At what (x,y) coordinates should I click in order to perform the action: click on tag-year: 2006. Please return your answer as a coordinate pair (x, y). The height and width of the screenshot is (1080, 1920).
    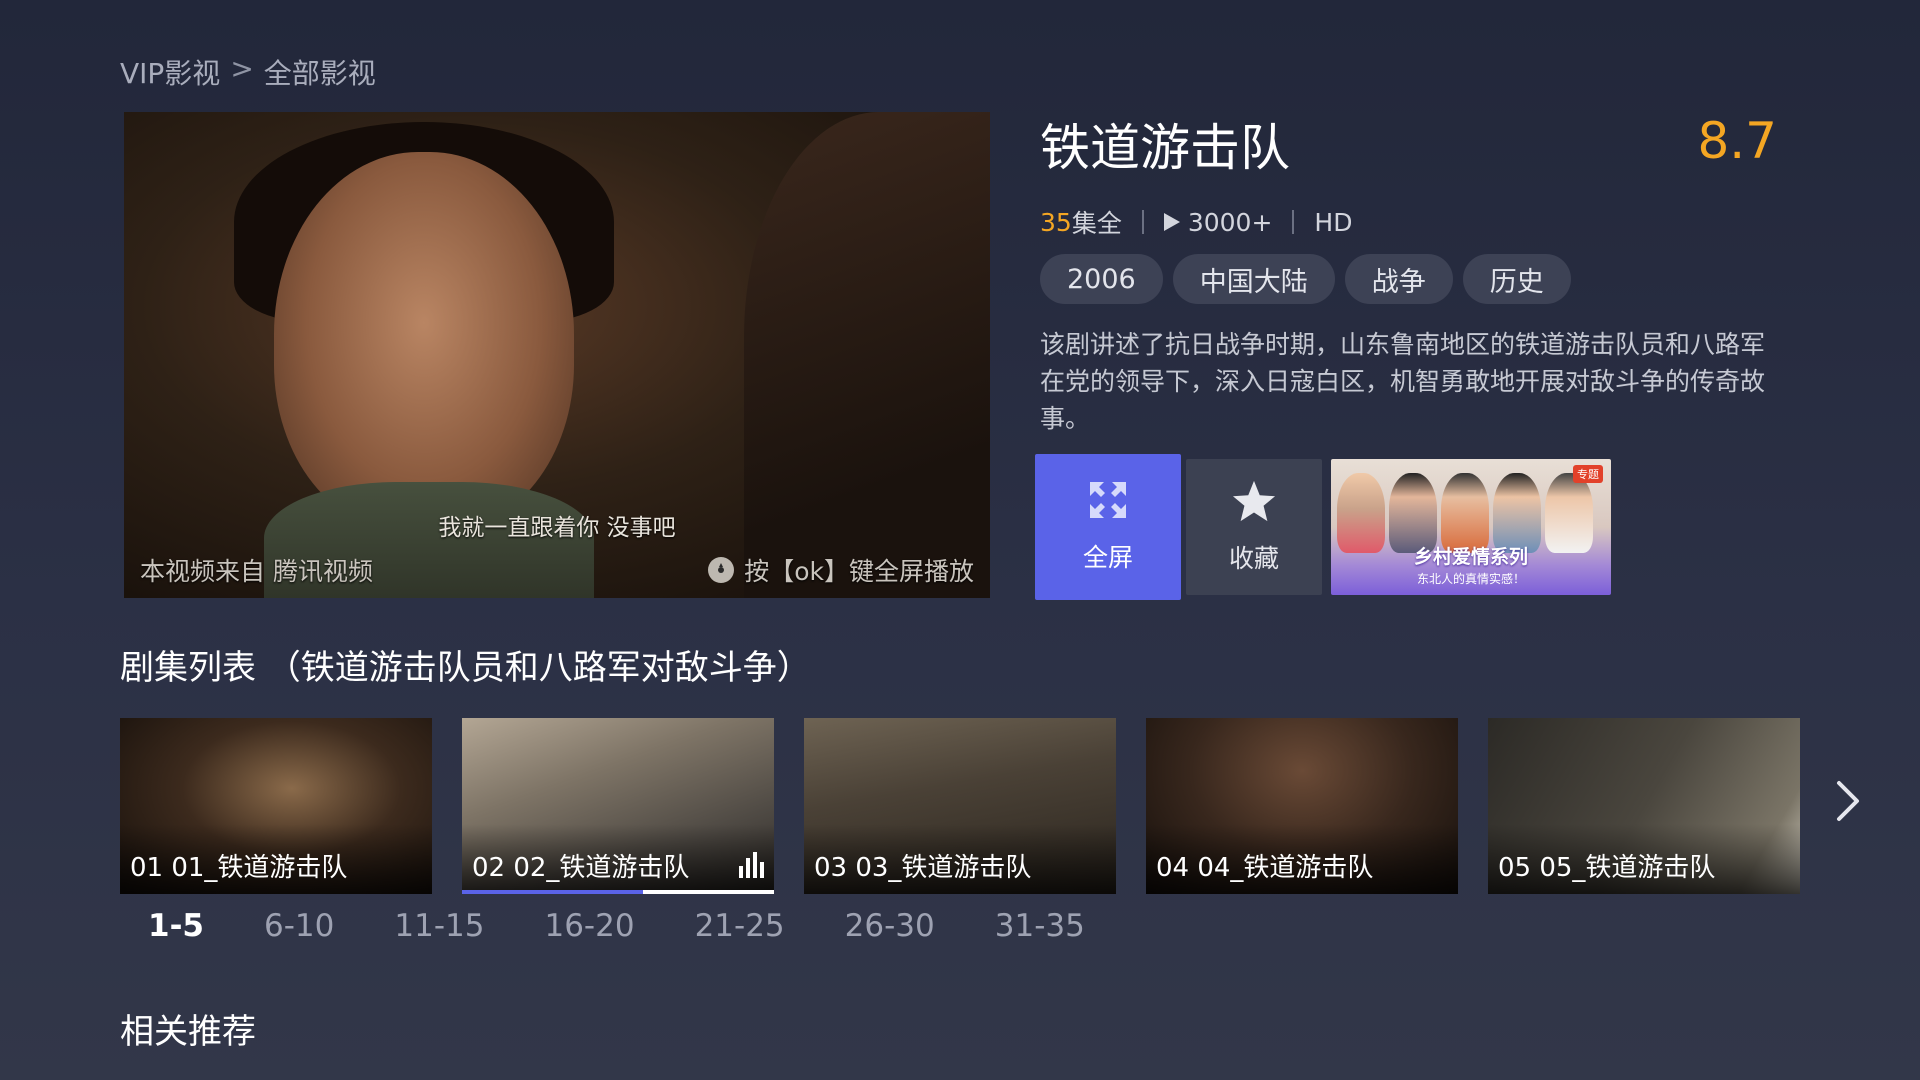
    Looking at the image, I should click on (1101, 279).